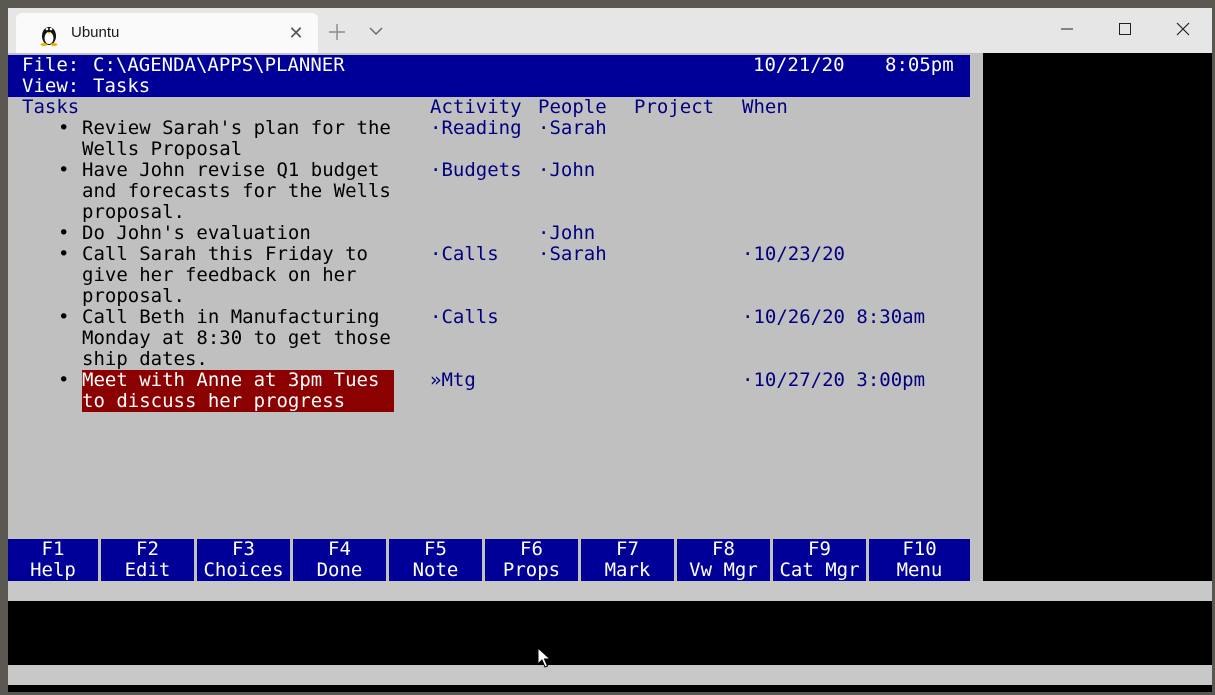  I want to click on fkey-f1-help: F1 Help, so click(53, 560).